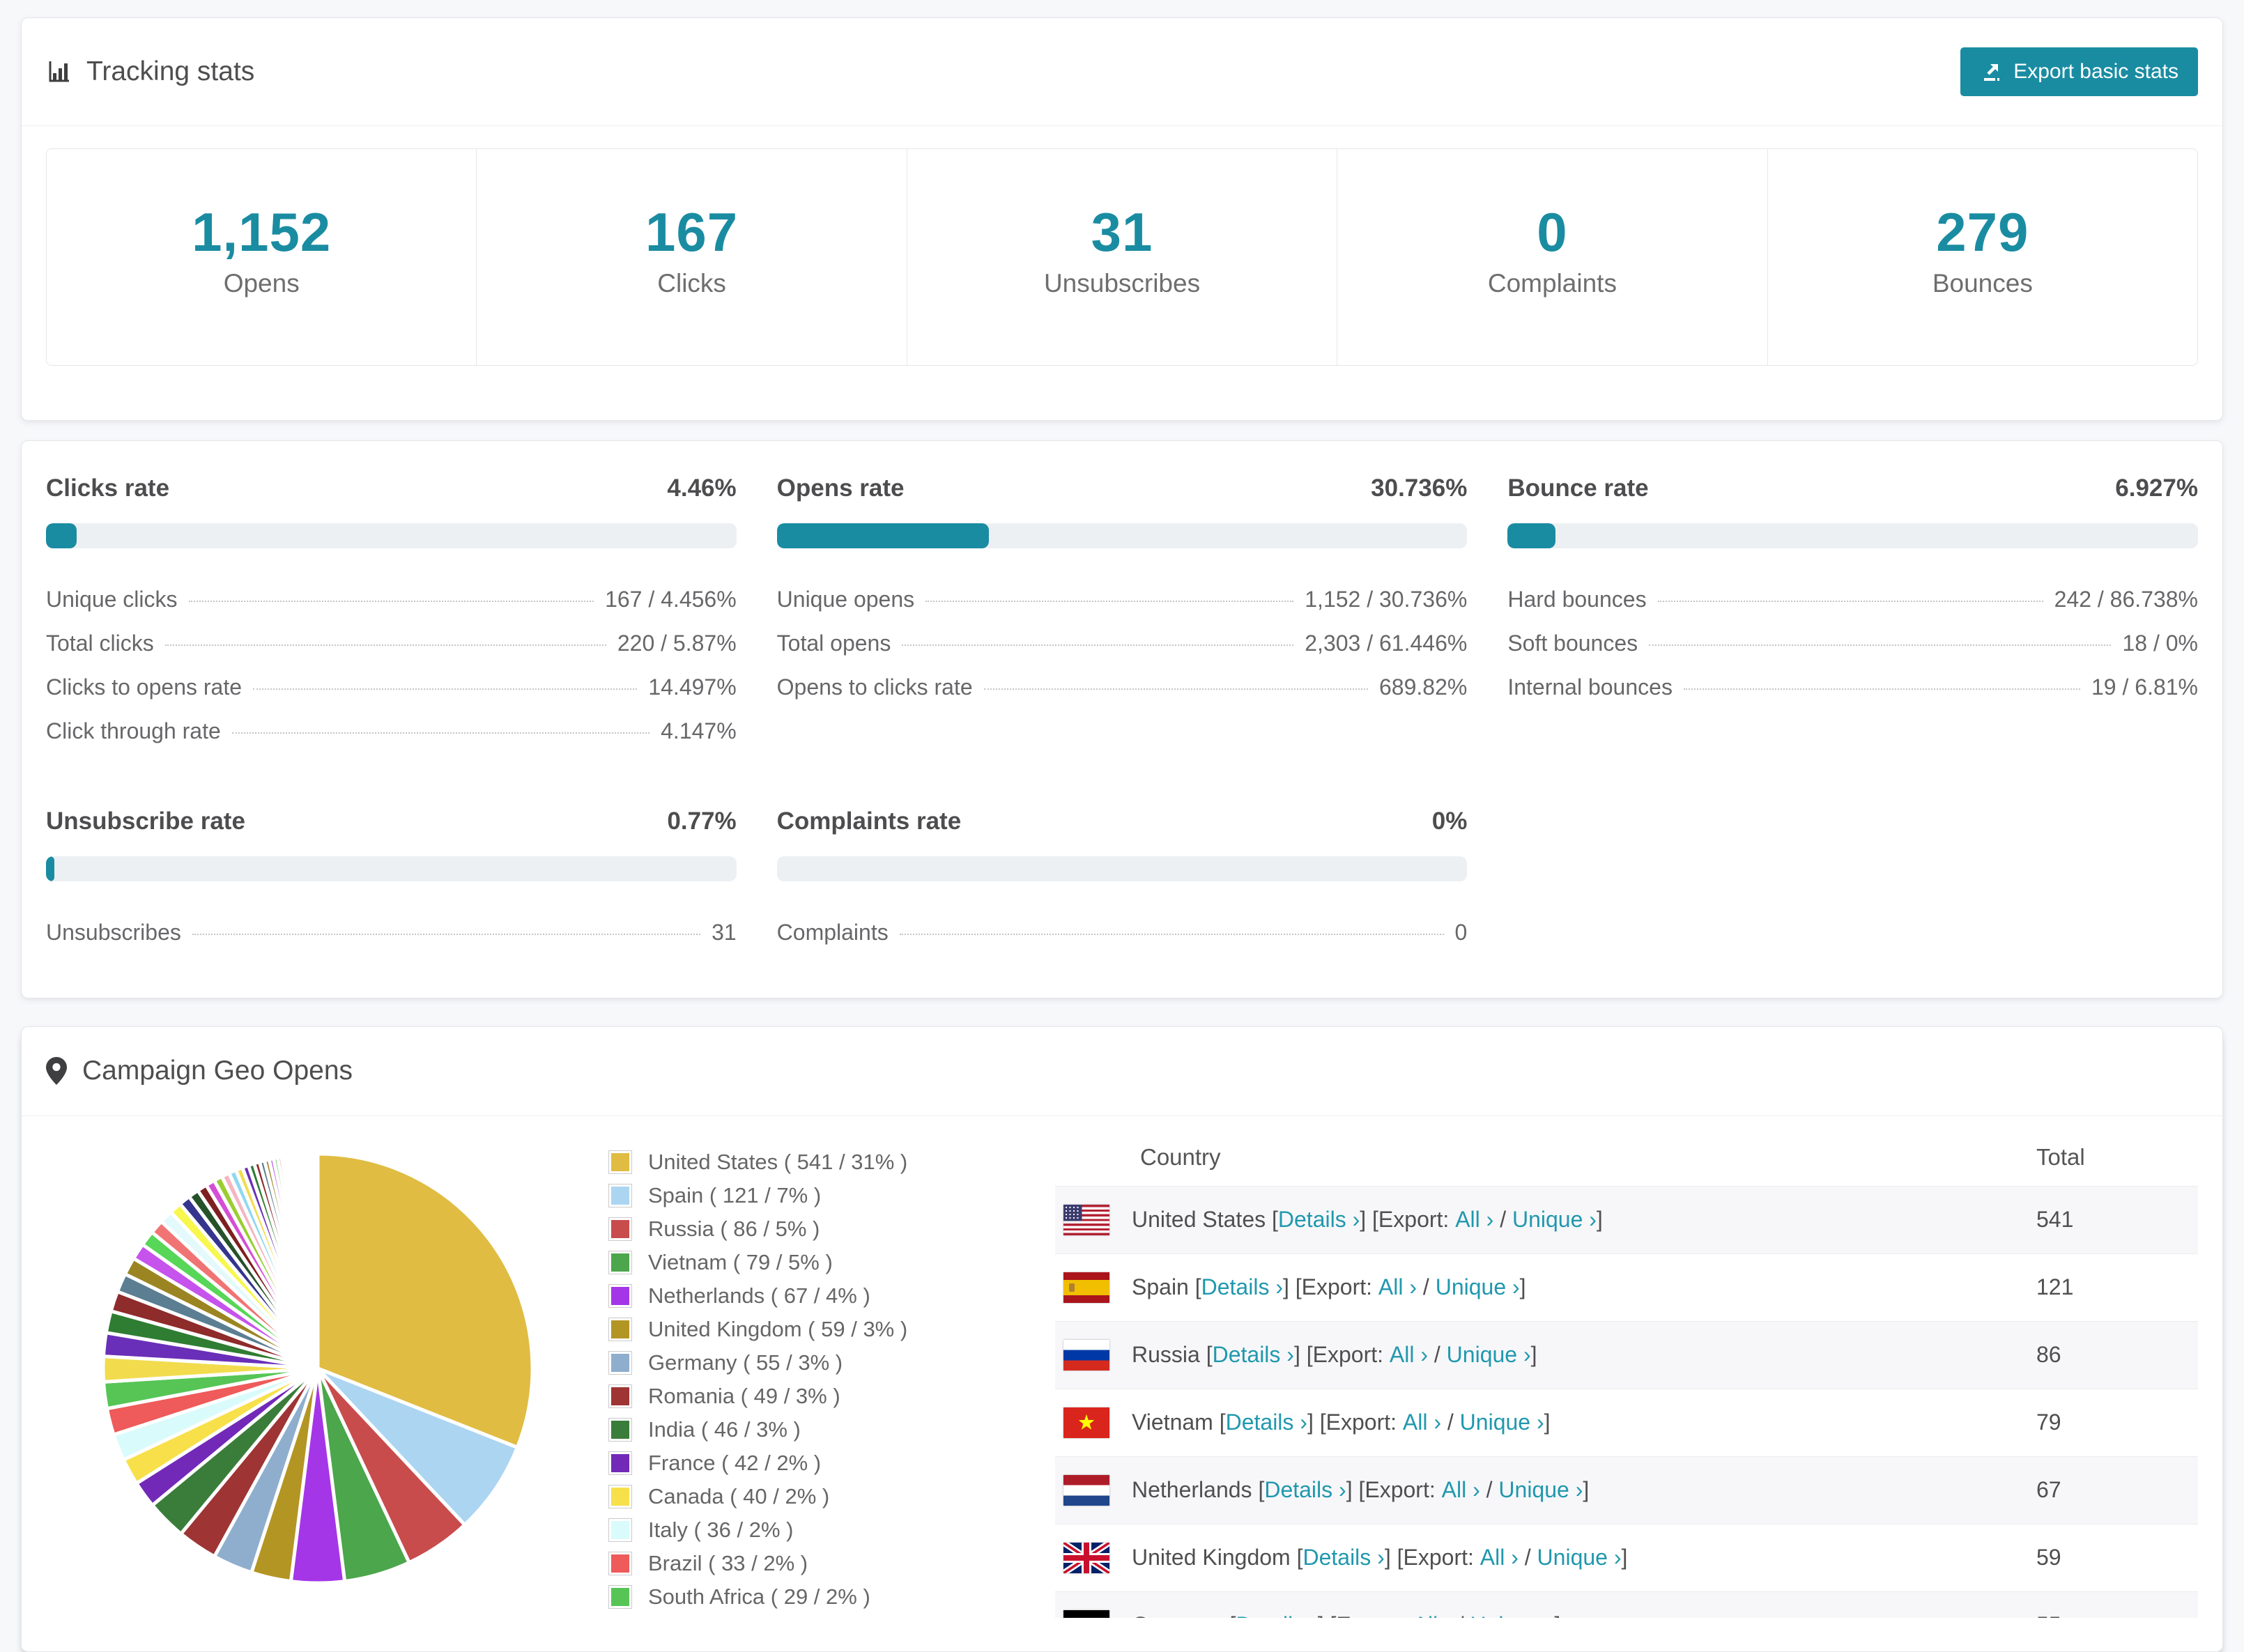 The height and width of the screenshot is (1652, 2244). I want to click on stat-cell-clicks: 167 Clicks, so click(692, 257).